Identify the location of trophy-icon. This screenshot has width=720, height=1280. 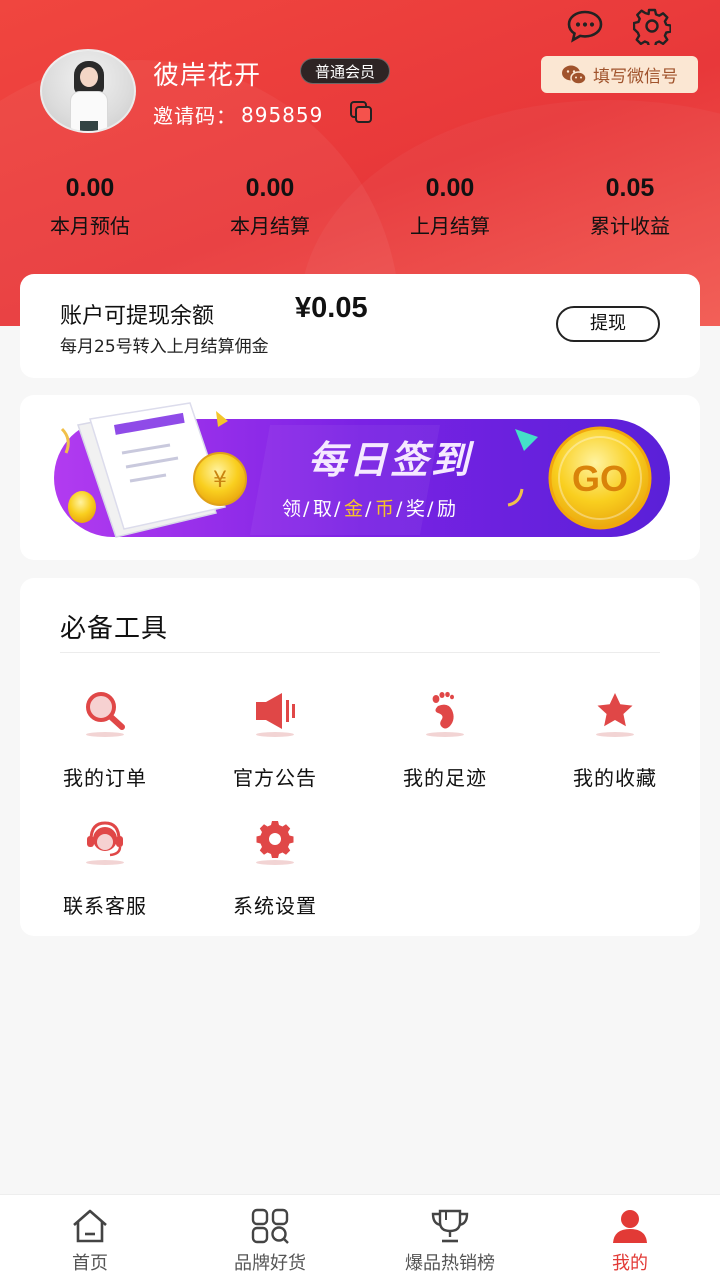
(450, 1226).